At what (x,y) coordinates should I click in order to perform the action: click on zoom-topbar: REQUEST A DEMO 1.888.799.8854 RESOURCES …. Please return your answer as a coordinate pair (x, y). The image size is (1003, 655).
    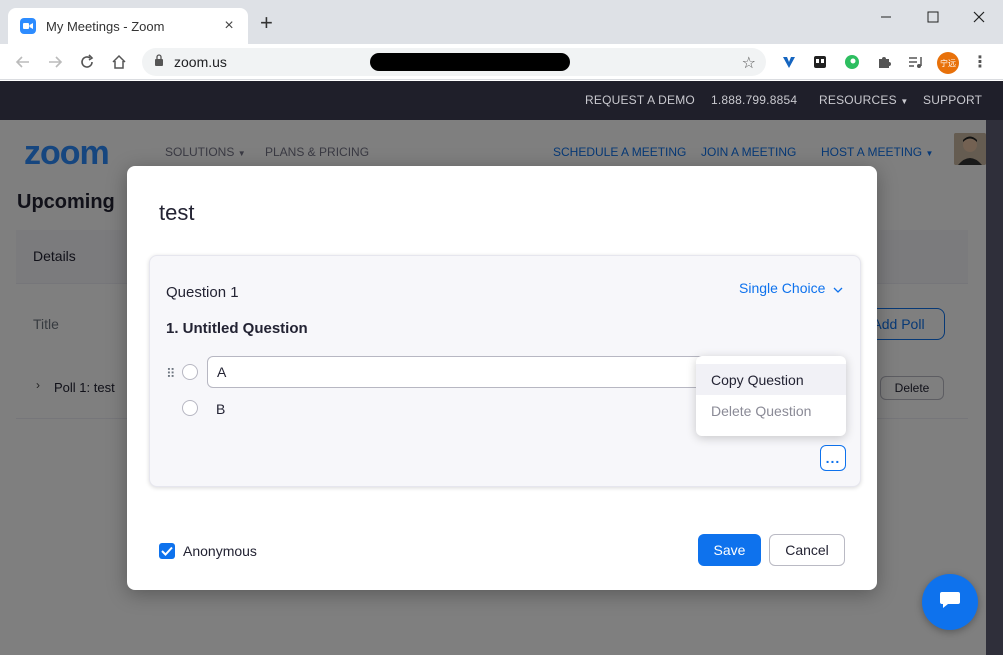
    Looking at the image, I should click on (501, 100).